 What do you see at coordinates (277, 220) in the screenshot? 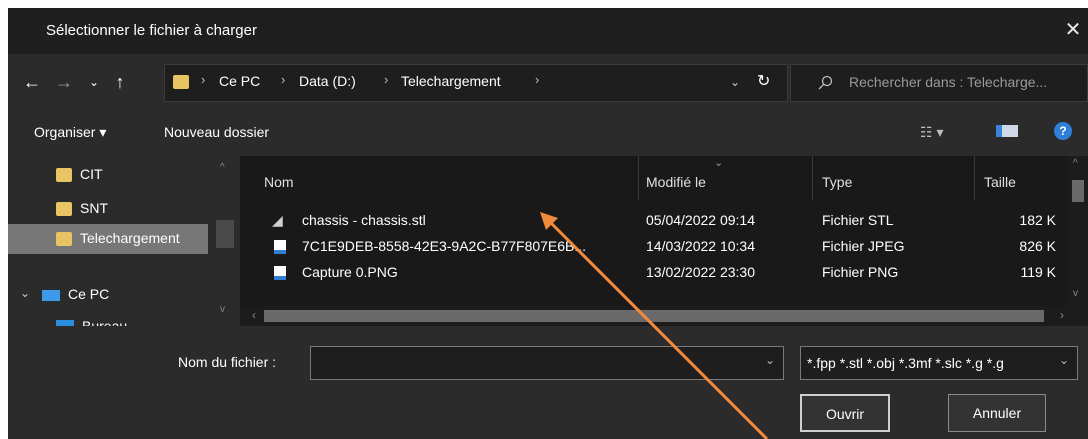
I see `stl-file-icon: ◢` at bounding box center [277, 220].